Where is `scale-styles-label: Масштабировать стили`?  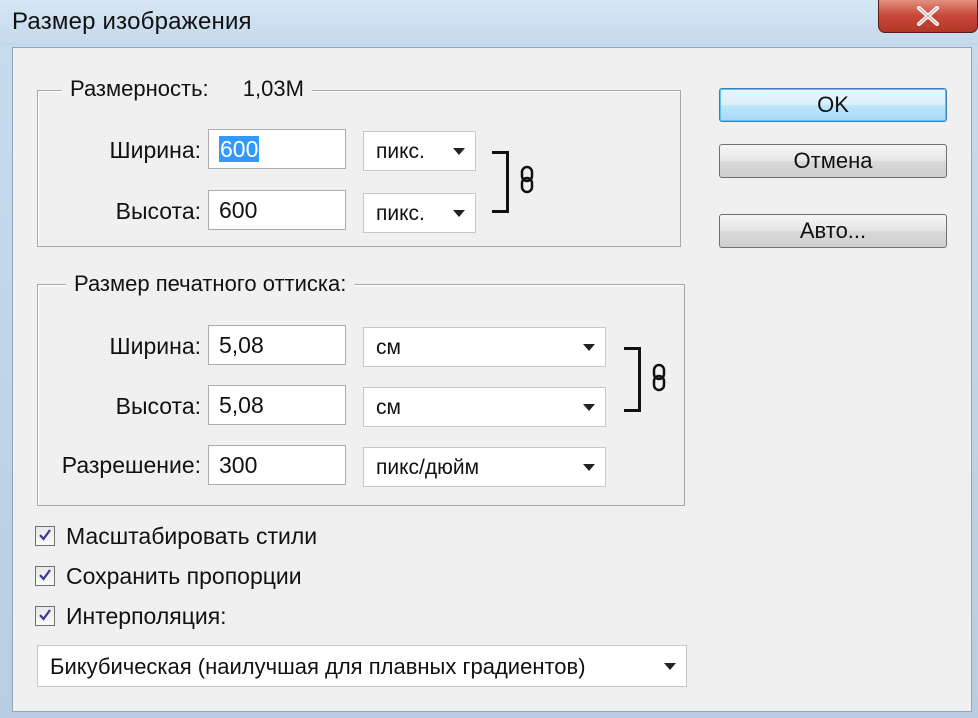 scale-styles-label: Масштабировать стили is located at coordinates (192, 536).